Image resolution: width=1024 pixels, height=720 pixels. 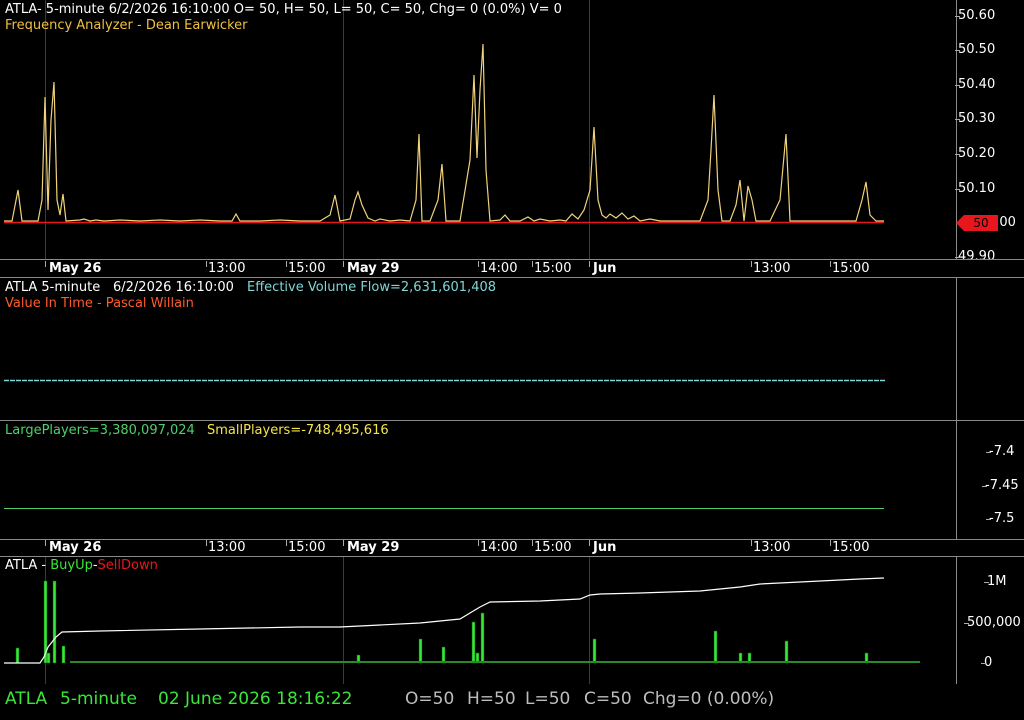 I want to click on status-open: O=50, so click(x=430, y=699).